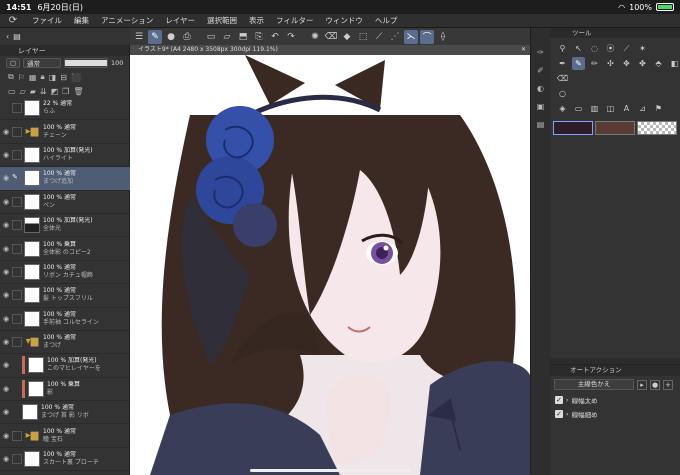 This screenshot has height=475, width=680. I want to click on lock-icon: 🔒︎, so click(42, 77).